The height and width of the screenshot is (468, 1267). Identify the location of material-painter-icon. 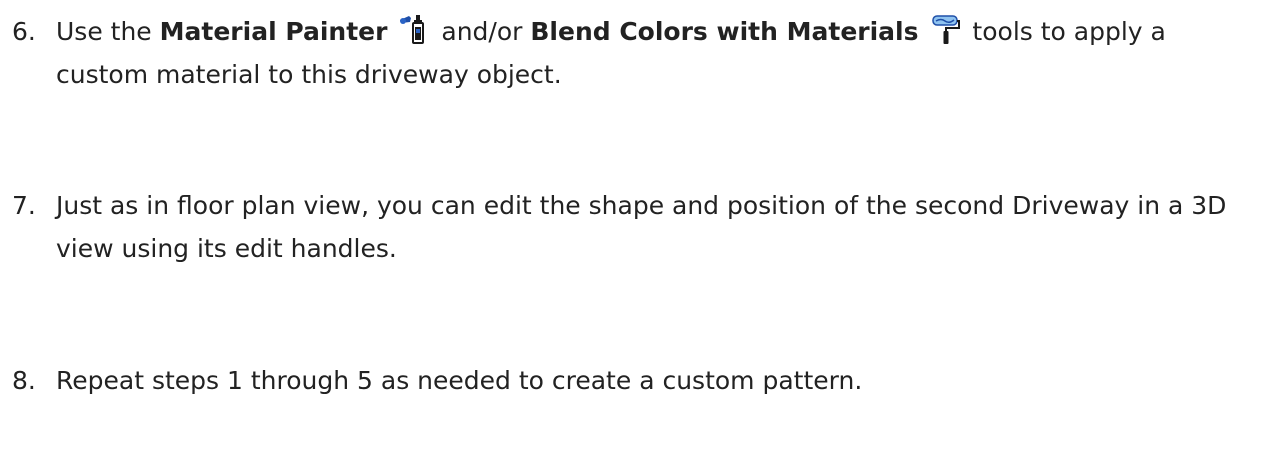
(414, 29).